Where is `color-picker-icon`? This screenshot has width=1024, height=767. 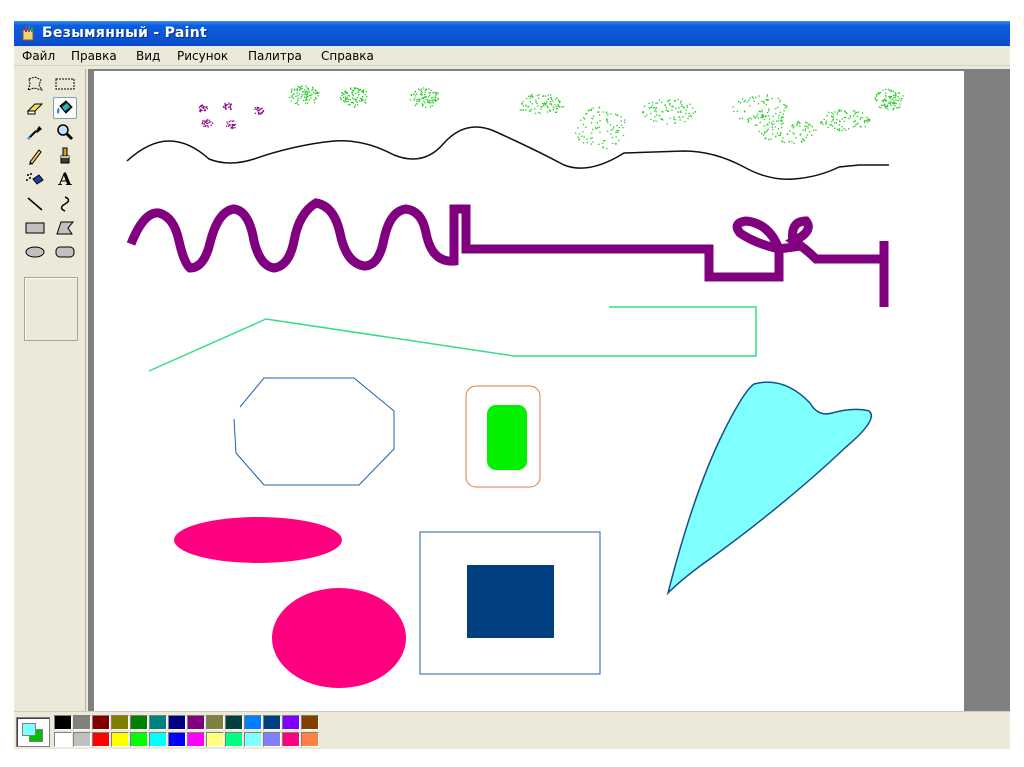
color-picker-icon is located at coordinates (34, 133).